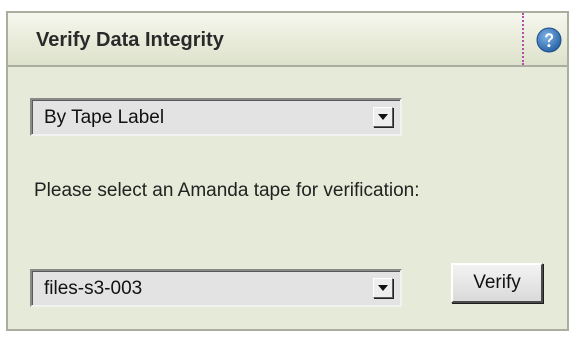  What do you see at coordinates (104, 117) in the screenshot?
I see `verification-method-value: By Tape Label` at bounding box center [104, 117].